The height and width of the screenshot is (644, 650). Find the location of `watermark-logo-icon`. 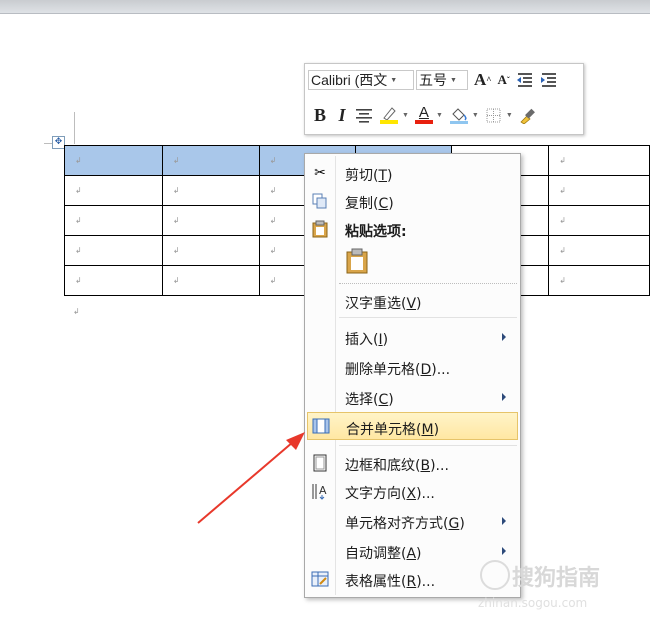

watermark-logo-icon is located at coordinates (495, 575).